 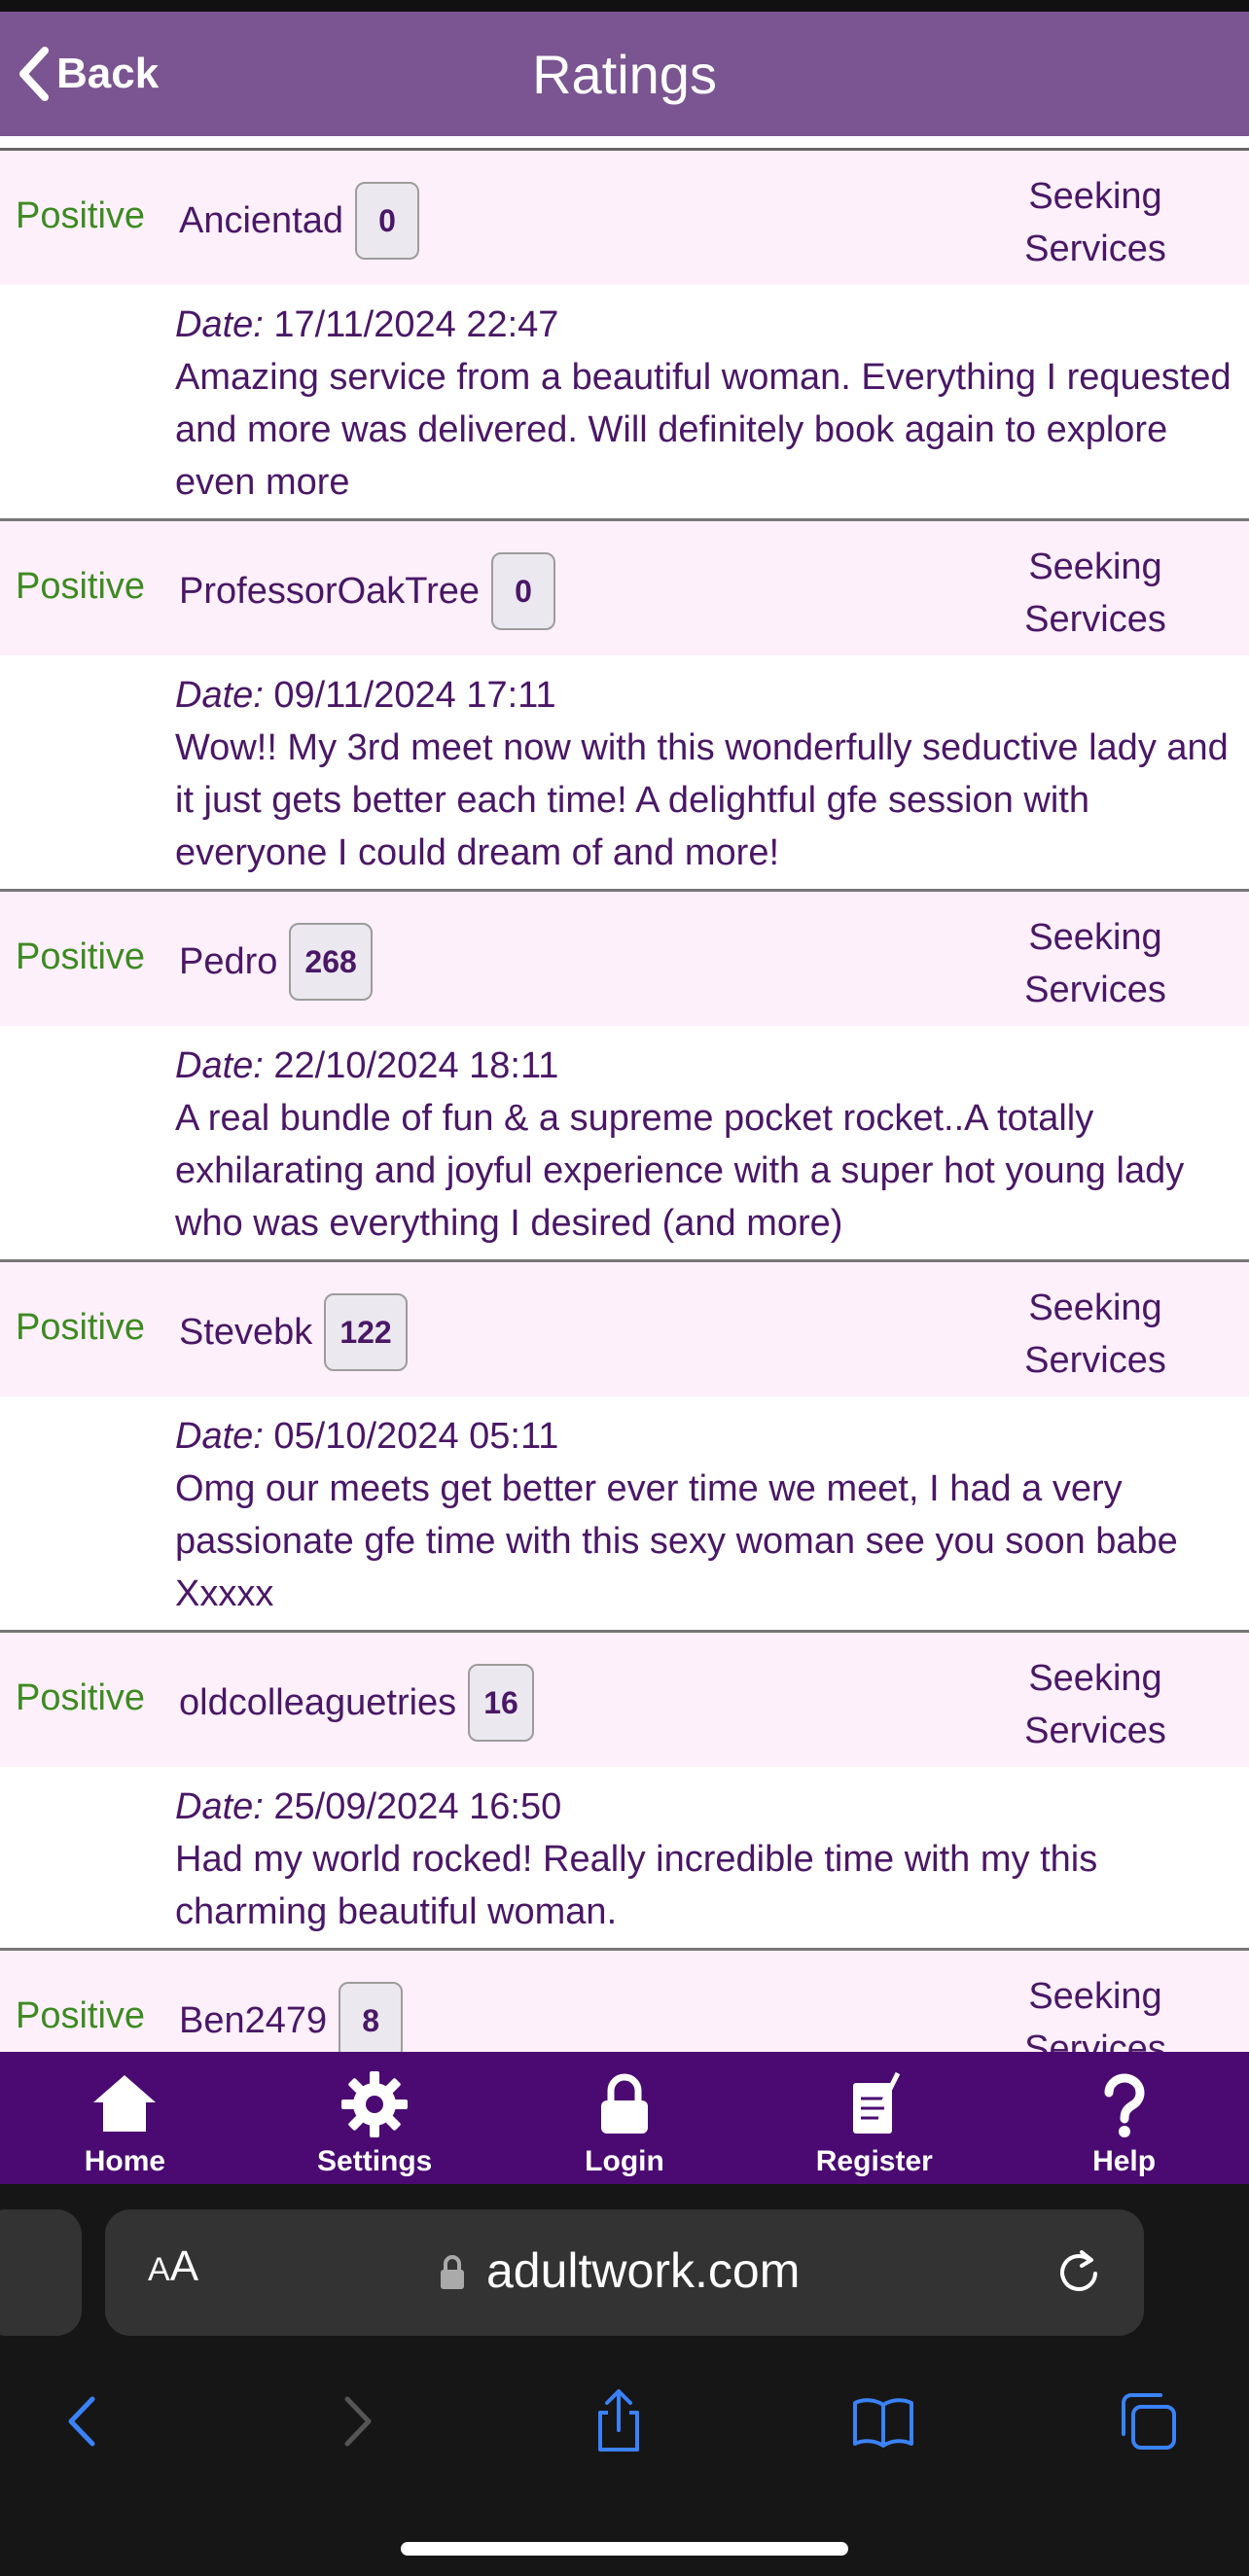 What do you see at coordinates (624, 959) in the screenshot?
I see `rating-header: Positive Pedro 268 Seeking Services` at bounding box center [624, 959].